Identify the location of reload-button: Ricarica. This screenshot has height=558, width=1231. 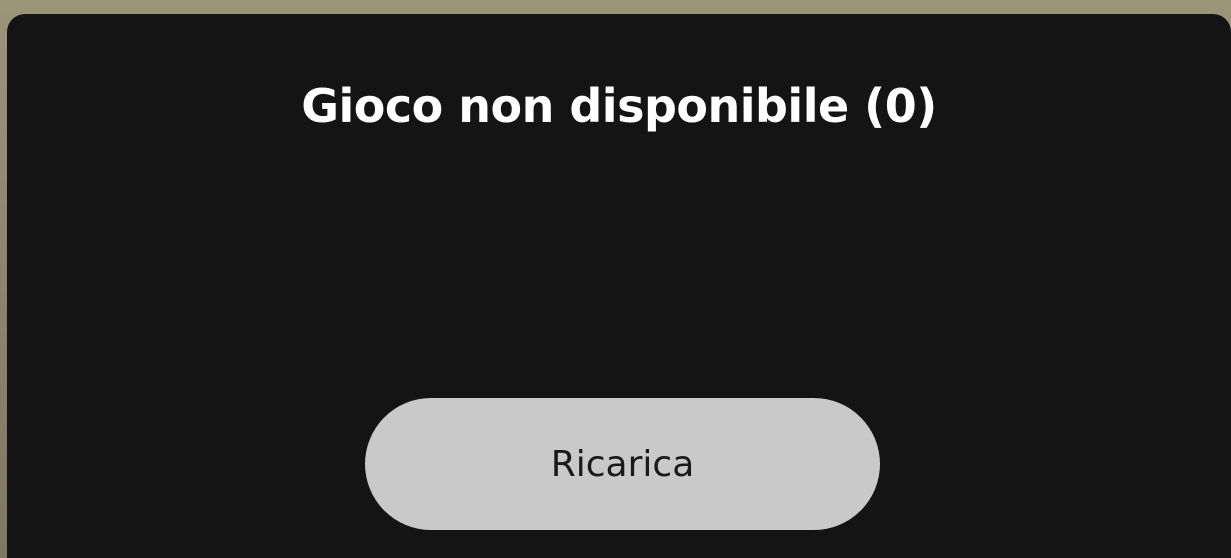
(622, 464).